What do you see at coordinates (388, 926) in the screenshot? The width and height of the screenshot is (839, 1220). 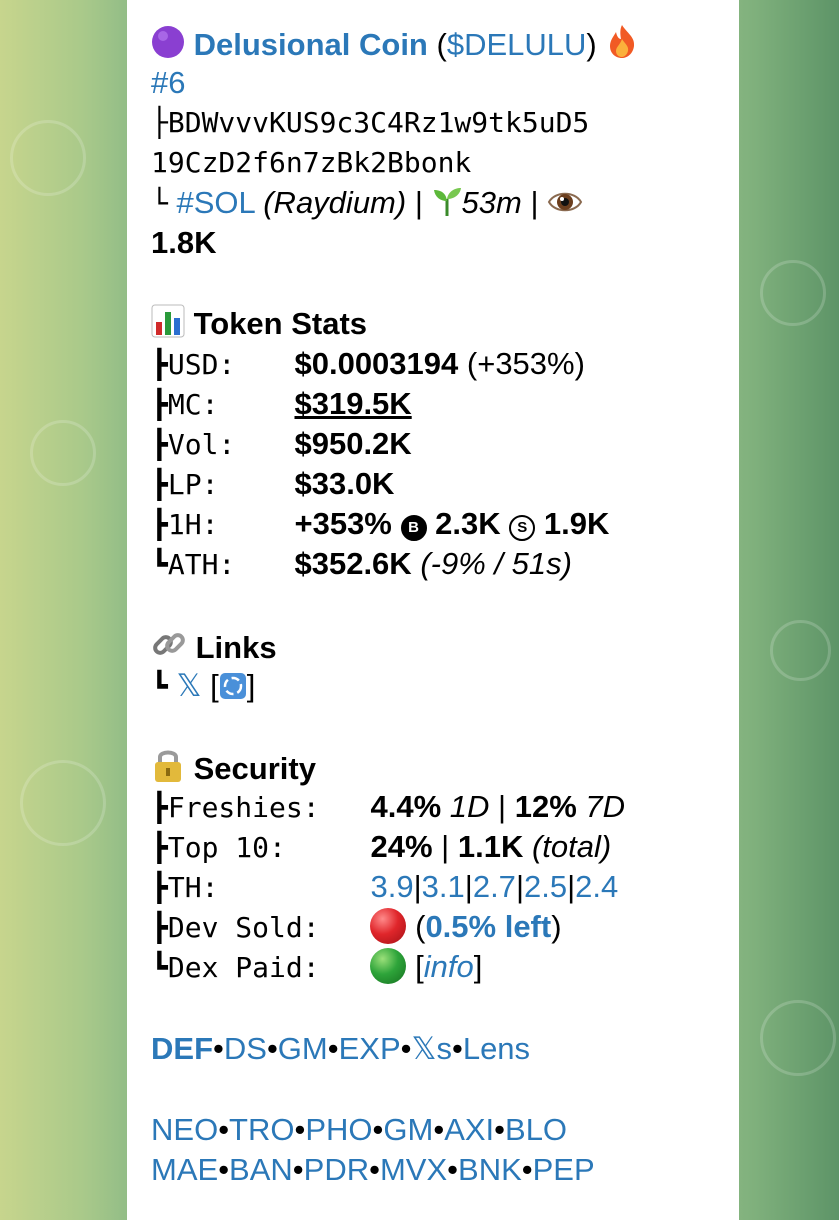 I see `red-circle-icon` at bounding box center [388, 926].